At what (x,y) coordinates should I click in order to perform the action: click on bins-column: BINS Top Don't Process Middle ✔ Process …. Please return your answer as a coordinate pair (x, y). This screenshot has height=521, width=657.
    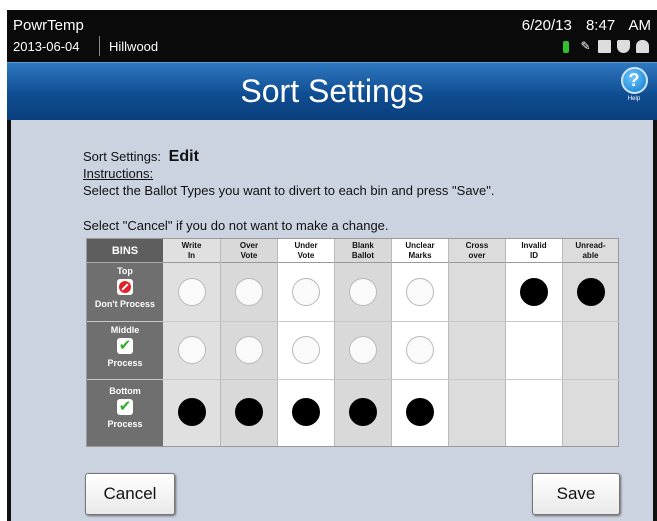
    Looking at the image, I should click on (125, 342).